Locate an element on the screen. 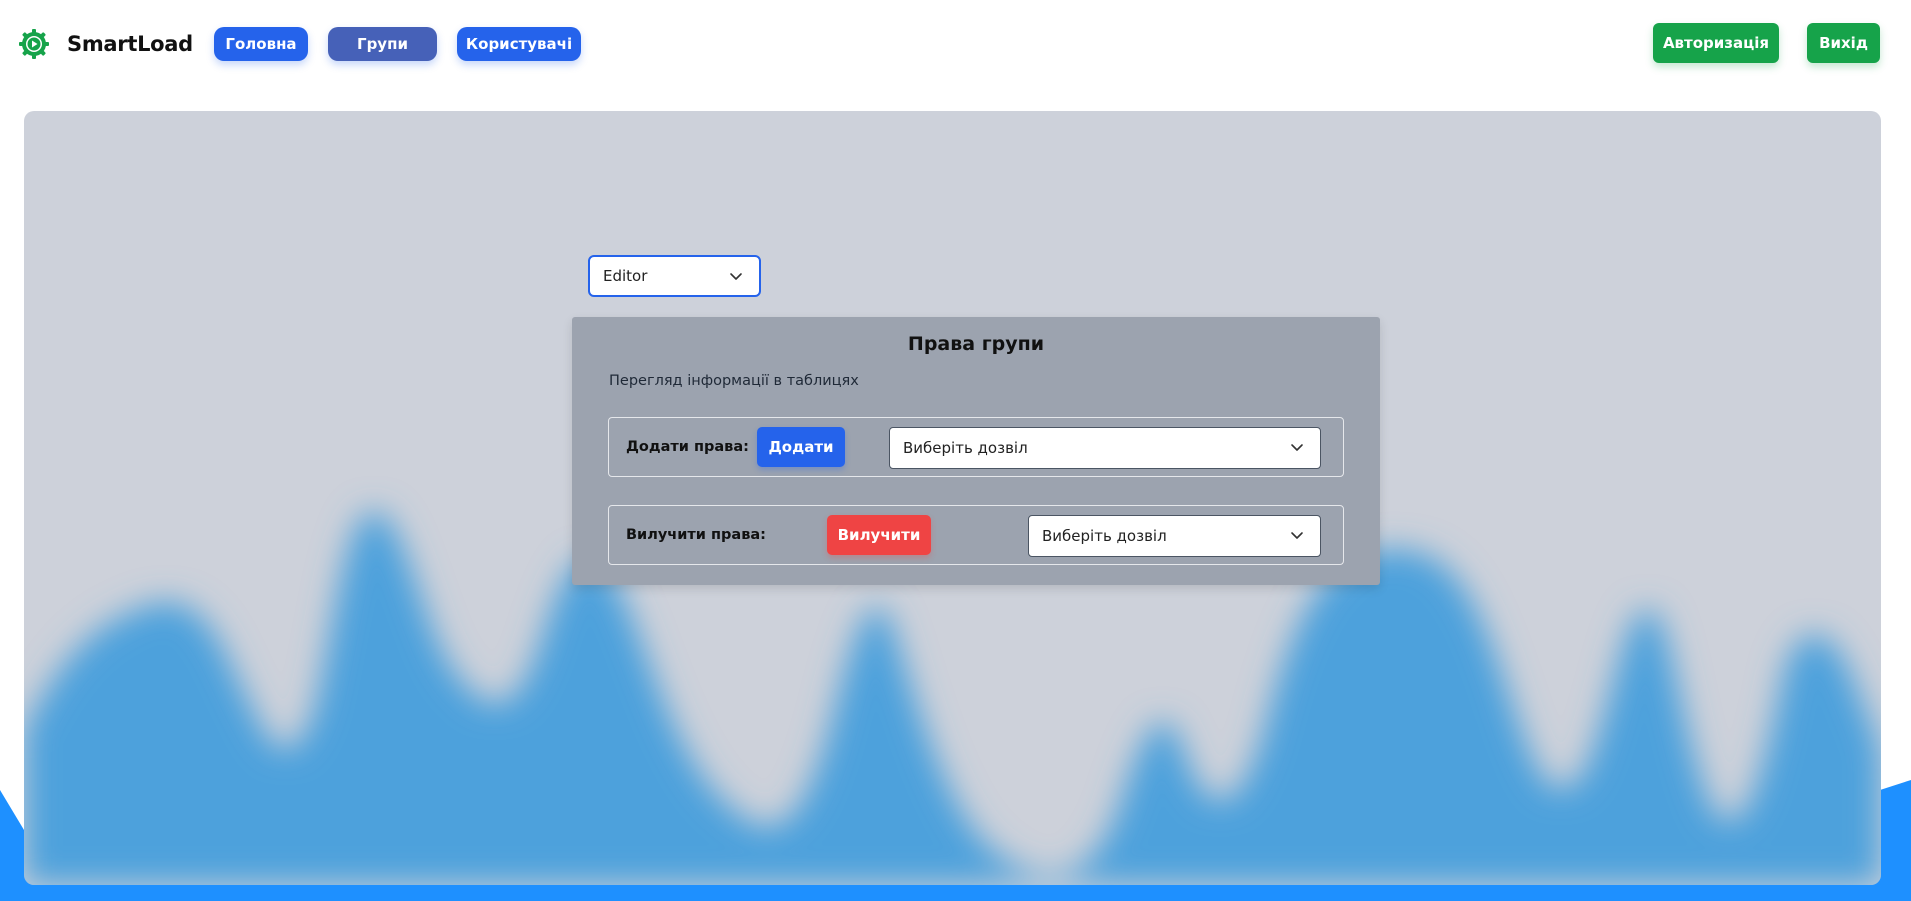  add-permission-select: Виберіть дозвіл is located at coordinates (1105, 448).